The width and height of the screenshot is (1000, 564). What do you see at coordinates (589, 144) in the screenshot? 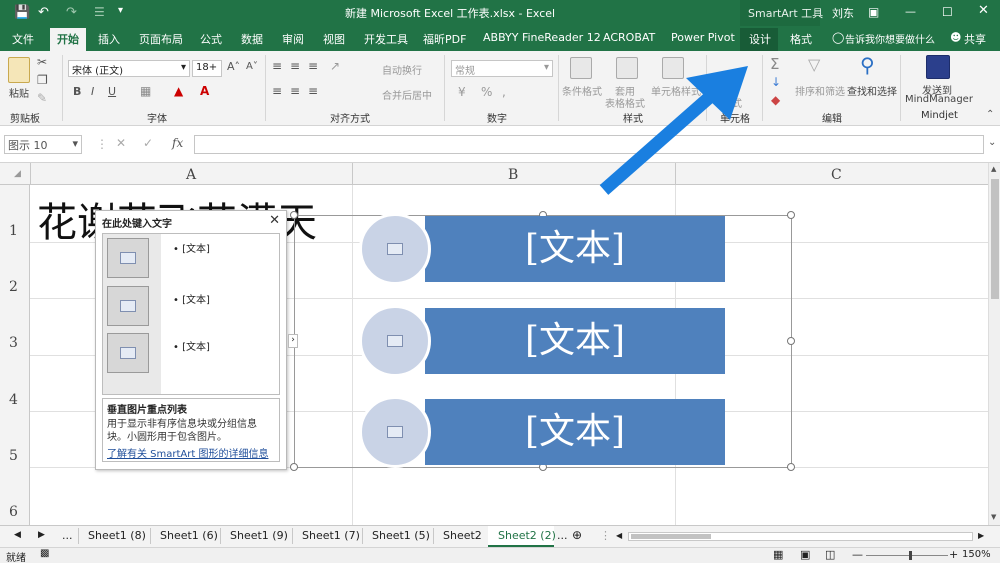
I see `formula-input` at bounding box center [589, 144].